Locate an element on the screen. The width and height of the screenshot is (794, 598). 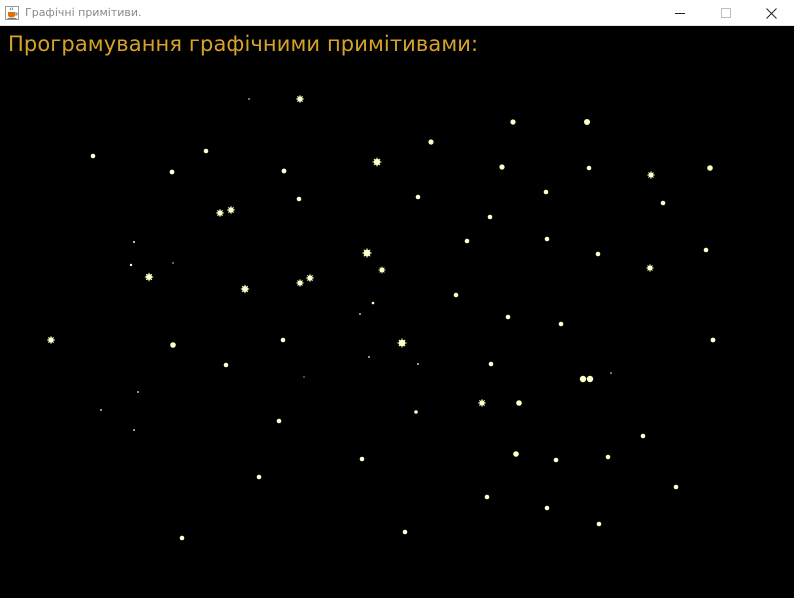
java-cup-icon is located at coordinates (12, 12).